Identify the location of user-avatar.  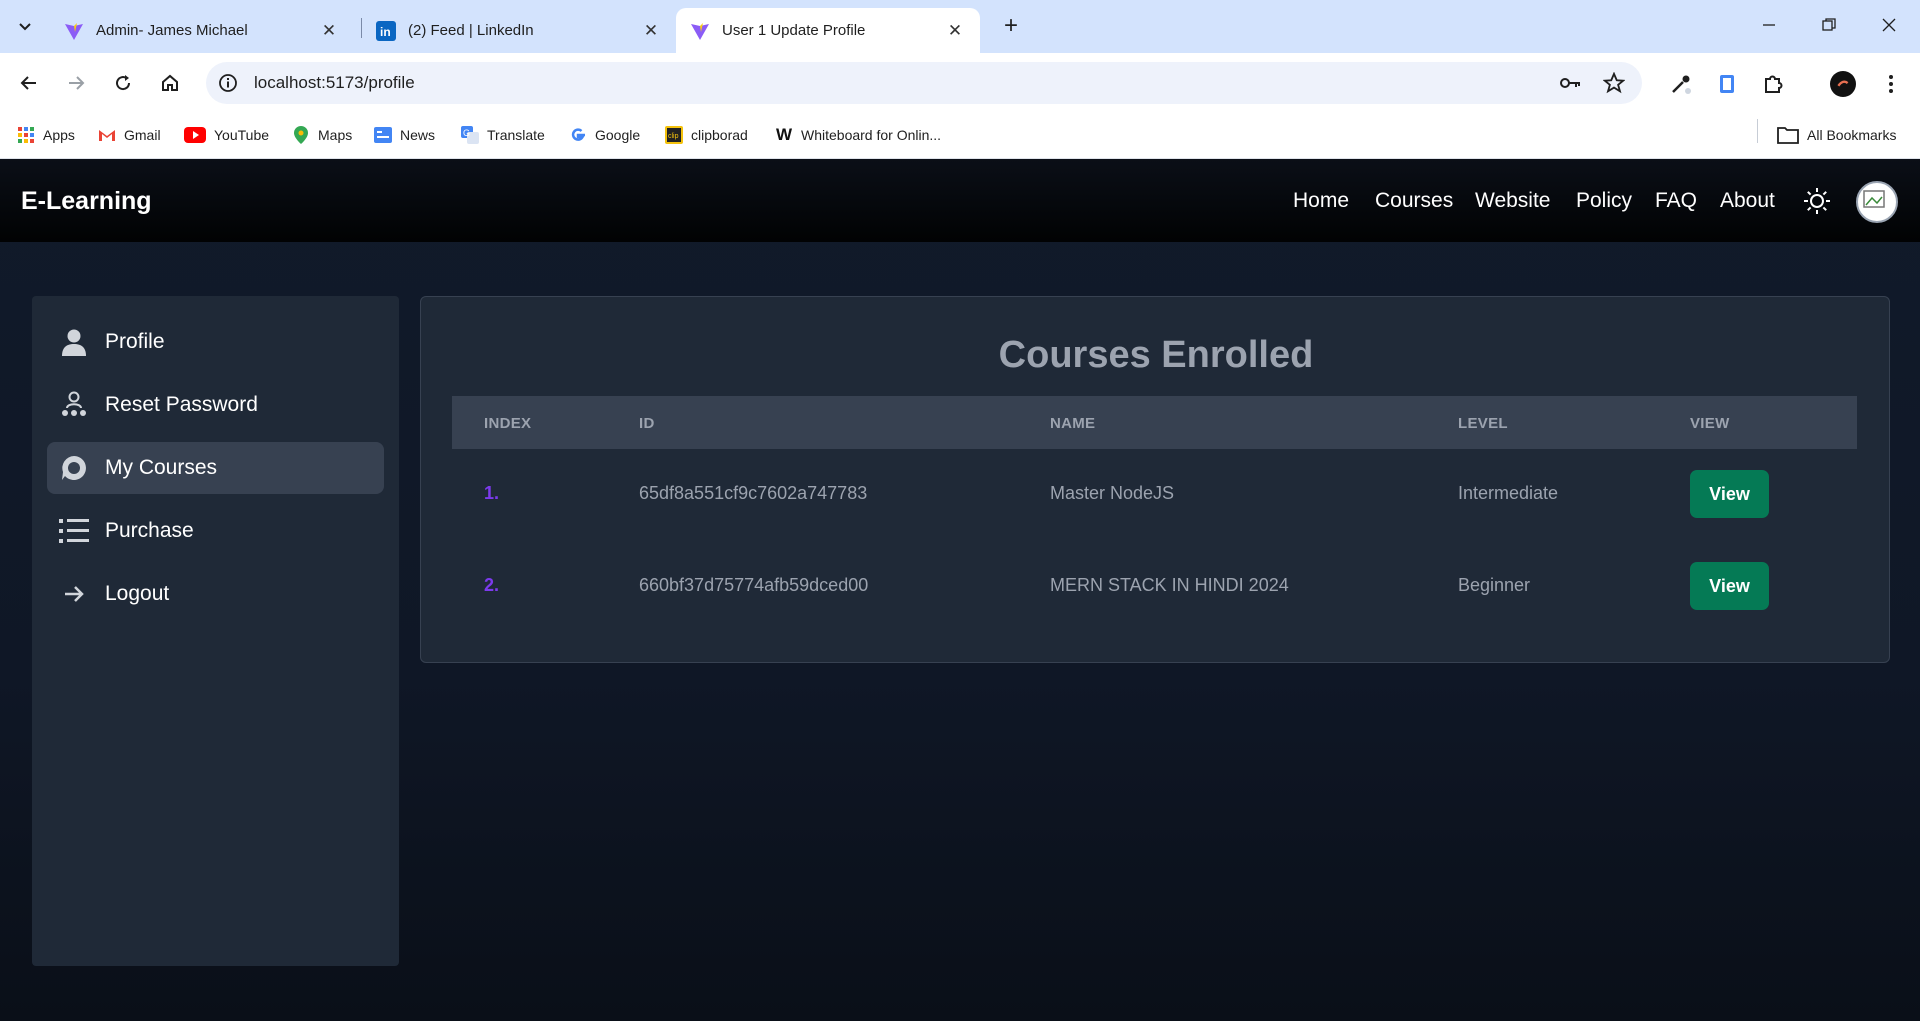
(1877, 202).